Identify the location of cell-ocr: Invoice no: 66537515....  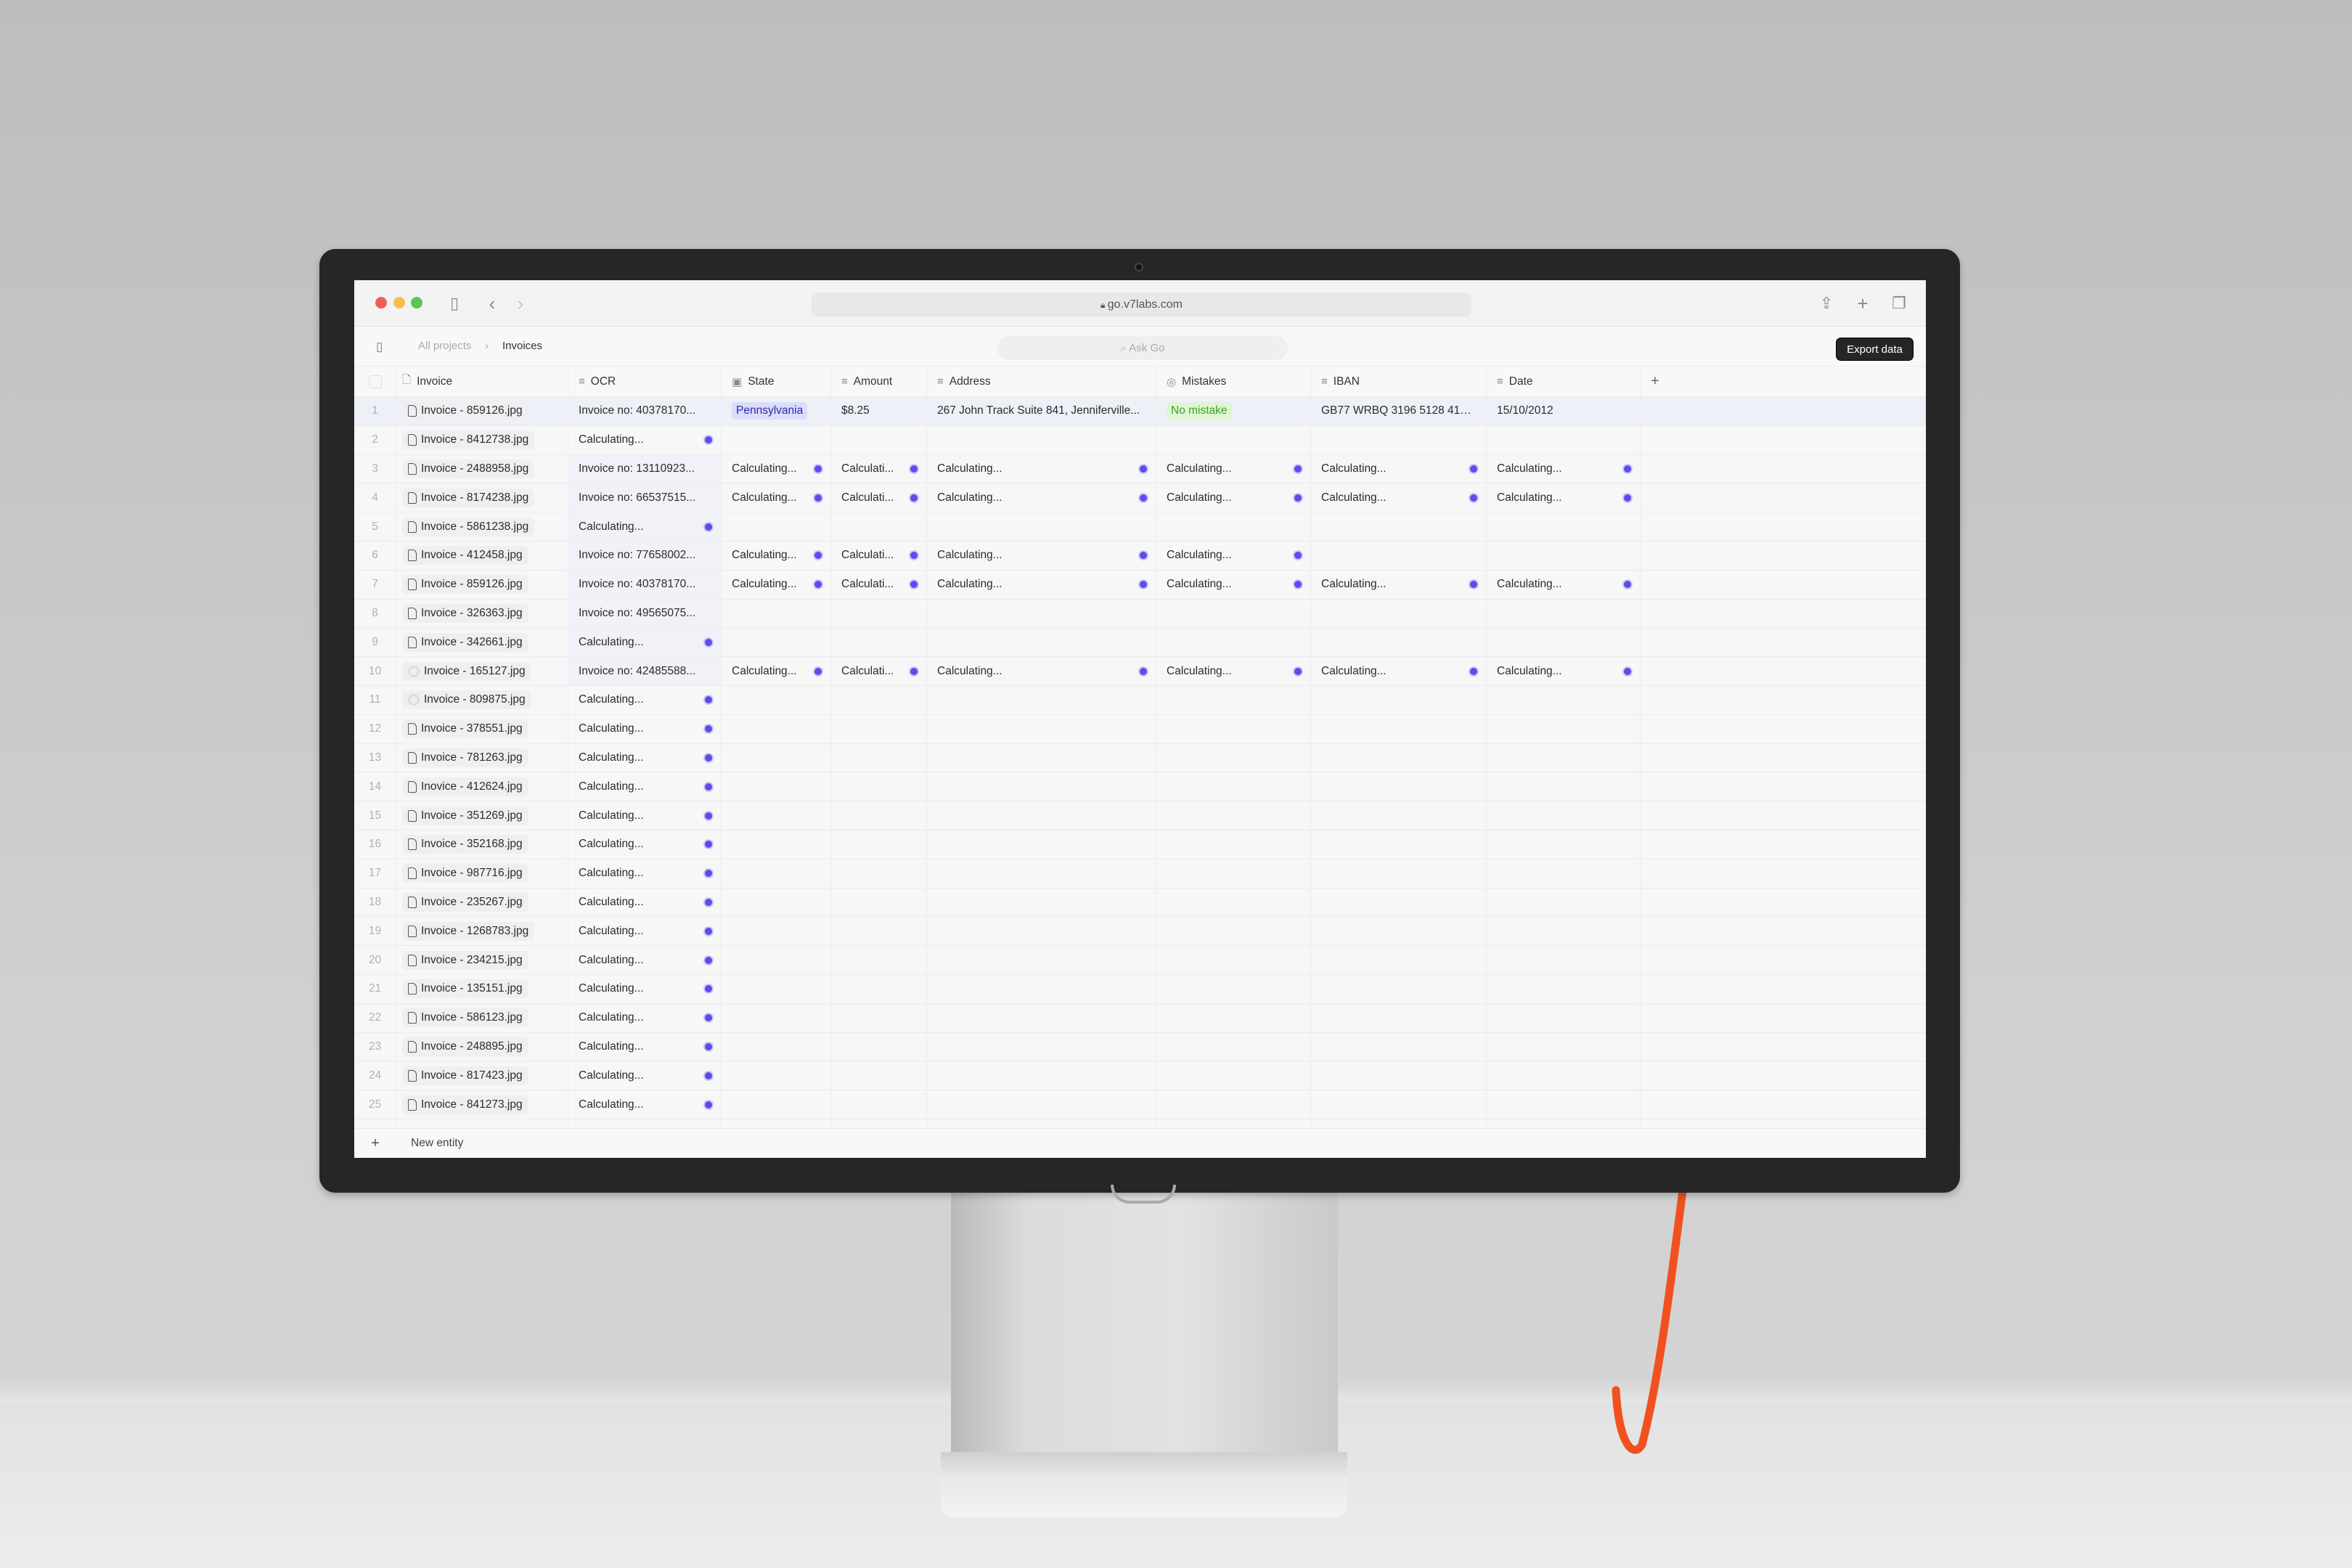
(645, 498).